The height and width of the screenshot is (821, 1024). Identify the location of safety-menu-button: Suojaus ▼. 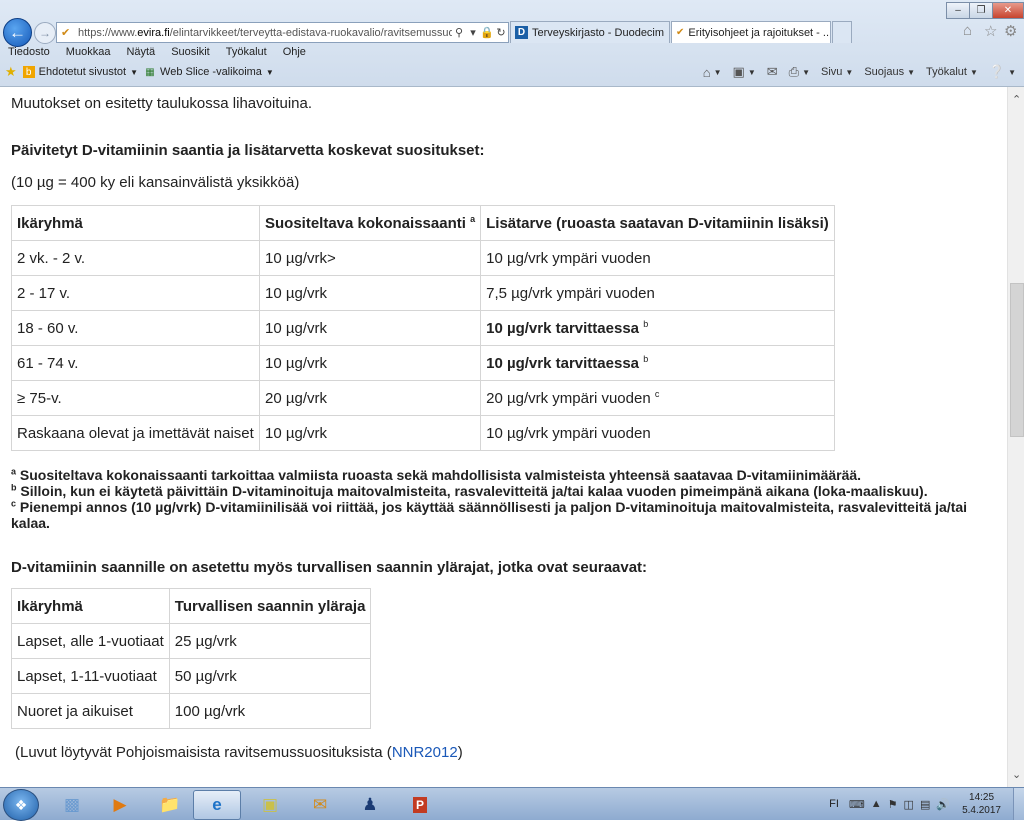
(889, 72).